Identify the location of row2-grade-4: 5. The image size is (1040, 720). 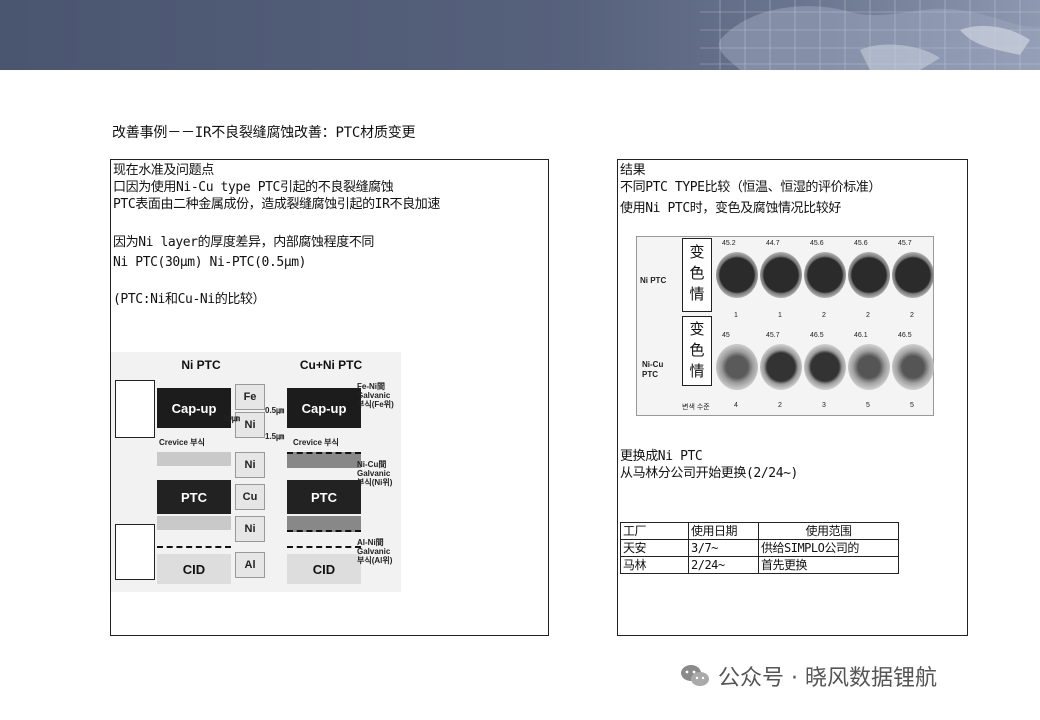
(868, 405).